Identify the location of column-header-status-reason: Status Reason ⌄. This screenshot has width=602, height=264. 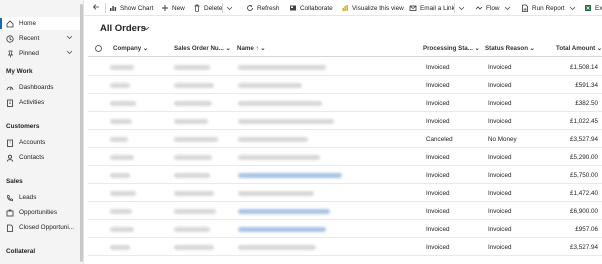
(510, 48).